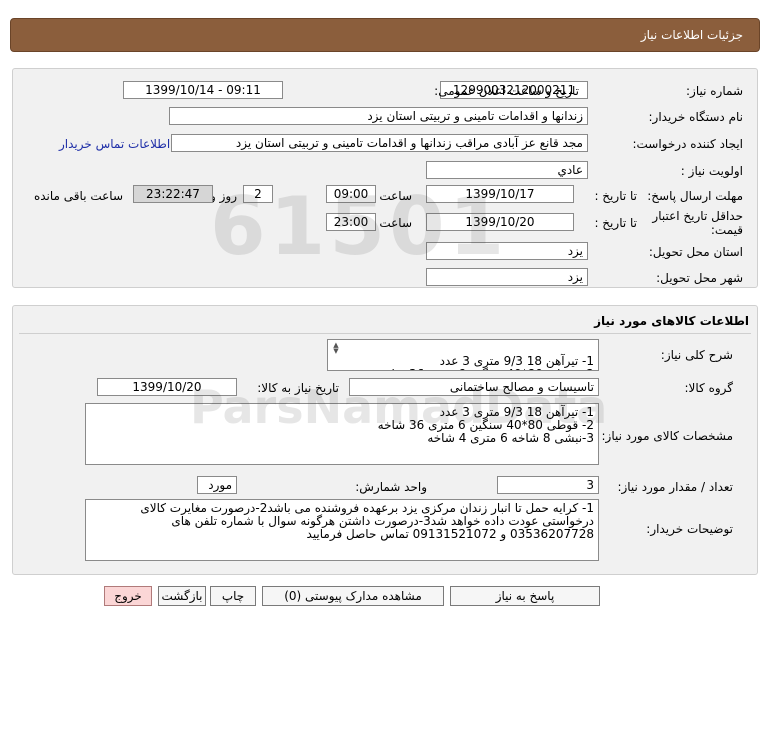  Describe the element at coordinates (298, 388) in the screenshot. I see `need-date-label: تاریخ نیاز به کالا:` at that location.